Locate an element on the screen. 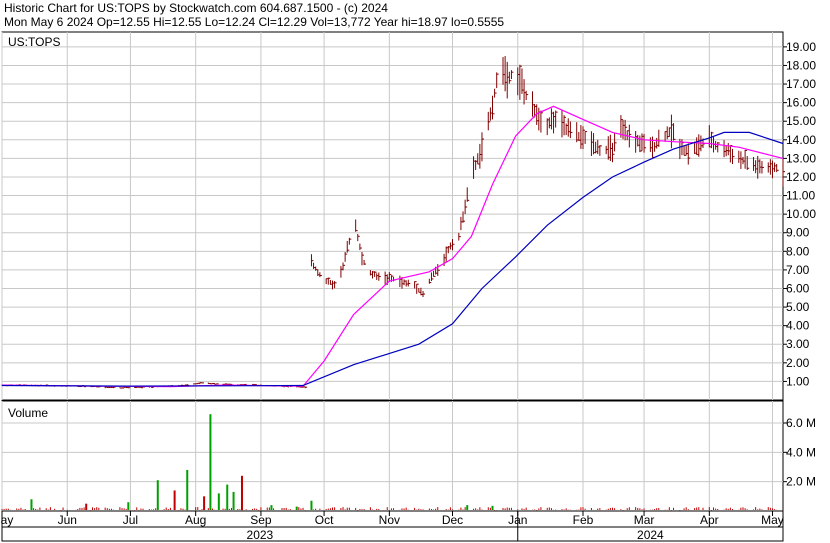 The image size is (830, 543). volume-tick-label: 6.0 M is located at coordinates (801, 423).